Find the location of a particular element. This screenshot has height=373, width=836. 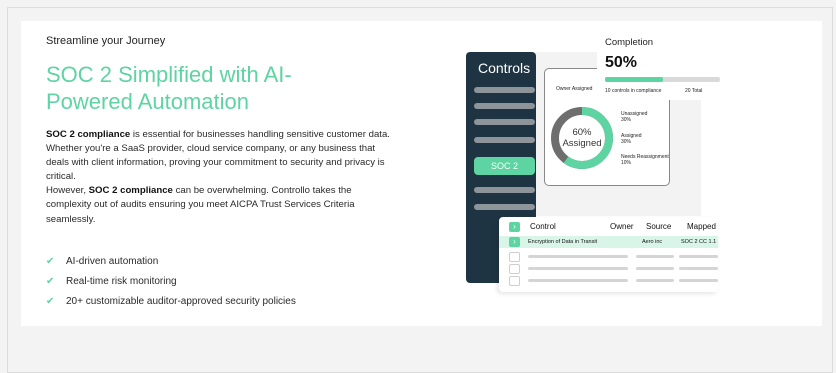

feature-label: AI-driven automation is located at coordinates (112, 261).